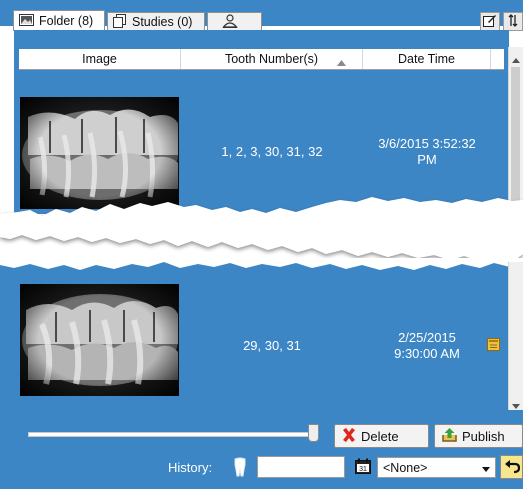 The height and width of the screenshot is (489, 523). What do you see at coordinates (173, 434) in the screenshot?
I see `zoom-slider-track` at bounding box center [173, 434].